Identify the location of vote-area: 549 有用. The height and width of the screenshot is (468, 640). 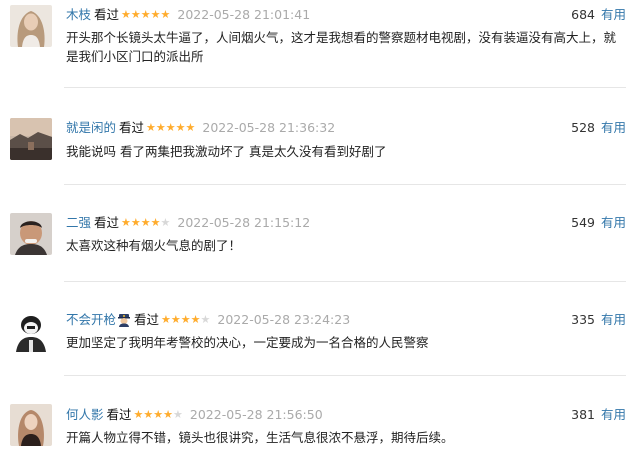
(598, 223).